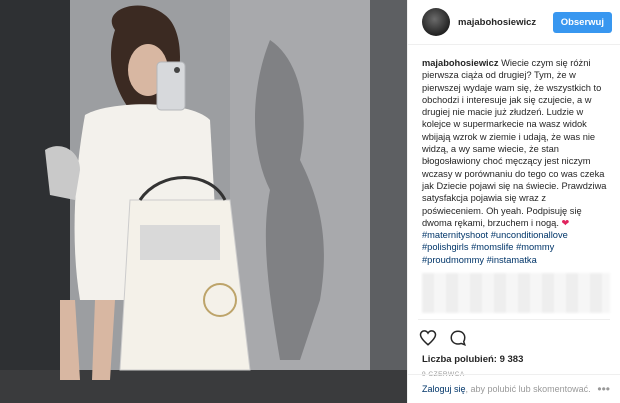 The width and height of the screenshot is (620, 403). Describe the element at coordinates (445, 247) in the screenshot. I see `hashtag: #polishgirls` at that location.